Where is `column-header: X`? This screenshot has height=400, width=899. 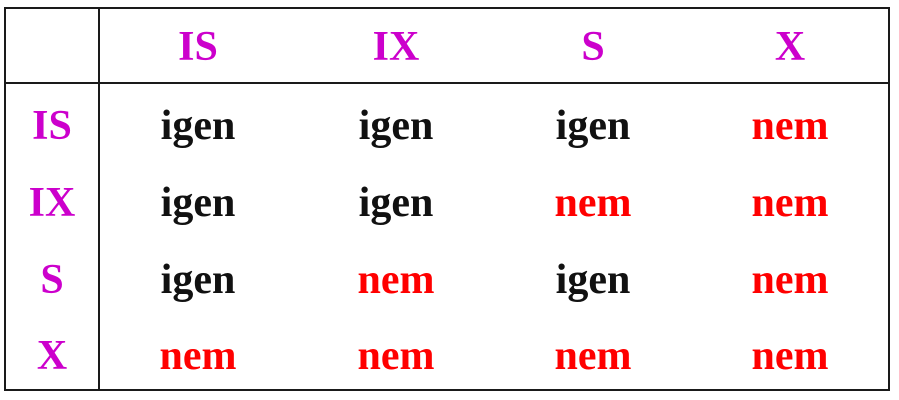 column-header: X is located at coordinates (790, 47).